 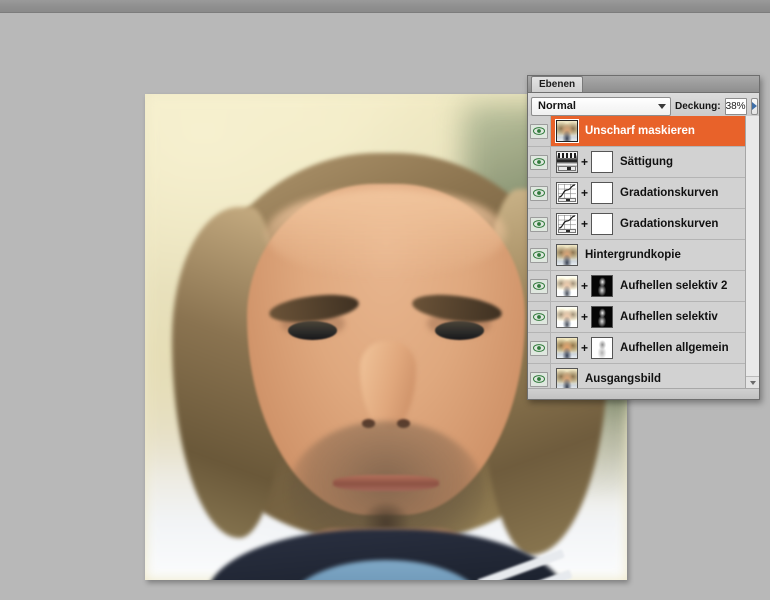 I want to click on layer-name: Unscharf maskieren, so click(x=640, y=131).